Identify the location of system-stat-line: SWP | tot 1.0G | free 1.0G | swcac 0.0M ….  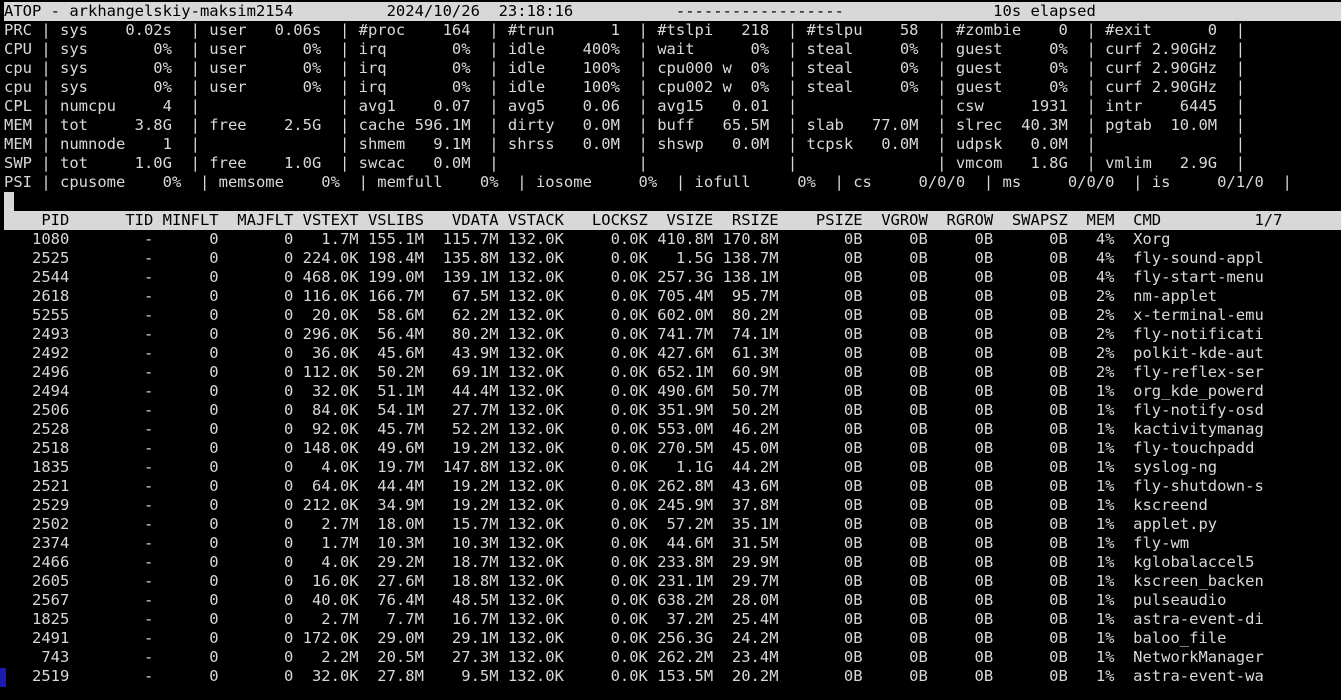
(625, 163).